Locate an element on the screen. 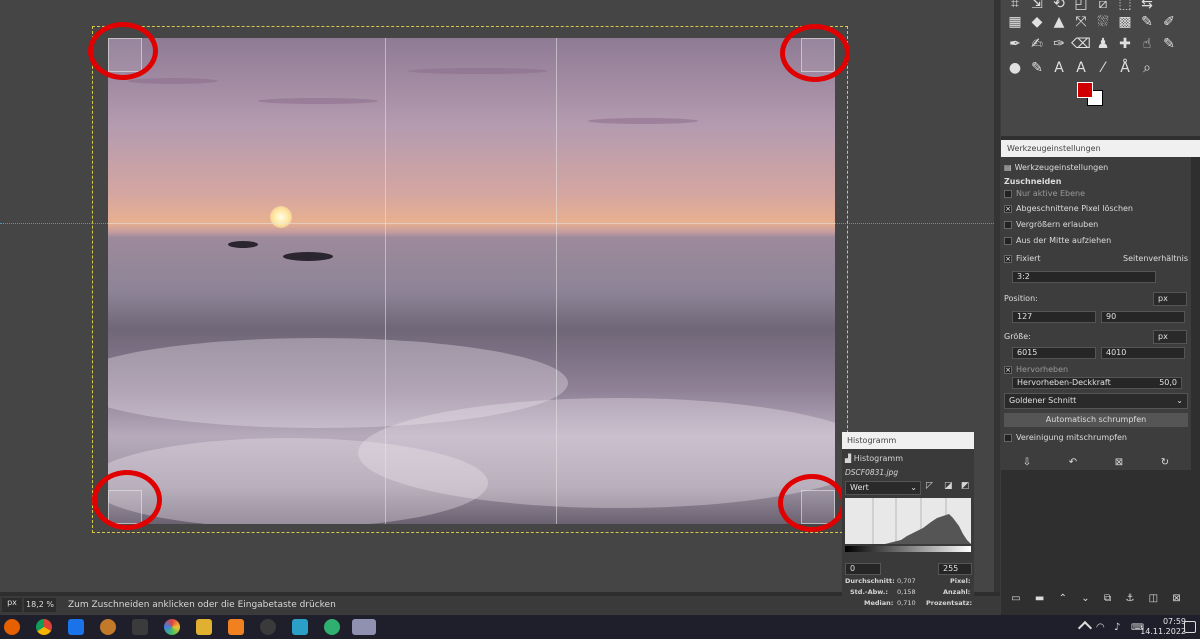 This screenshot has height=639, width=1200. xampp-icon is located at coordinates (236, 627).